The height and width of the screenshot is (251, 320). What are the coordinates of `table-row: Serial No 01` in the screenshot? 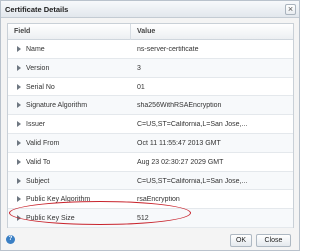 It's located at (150, 87).